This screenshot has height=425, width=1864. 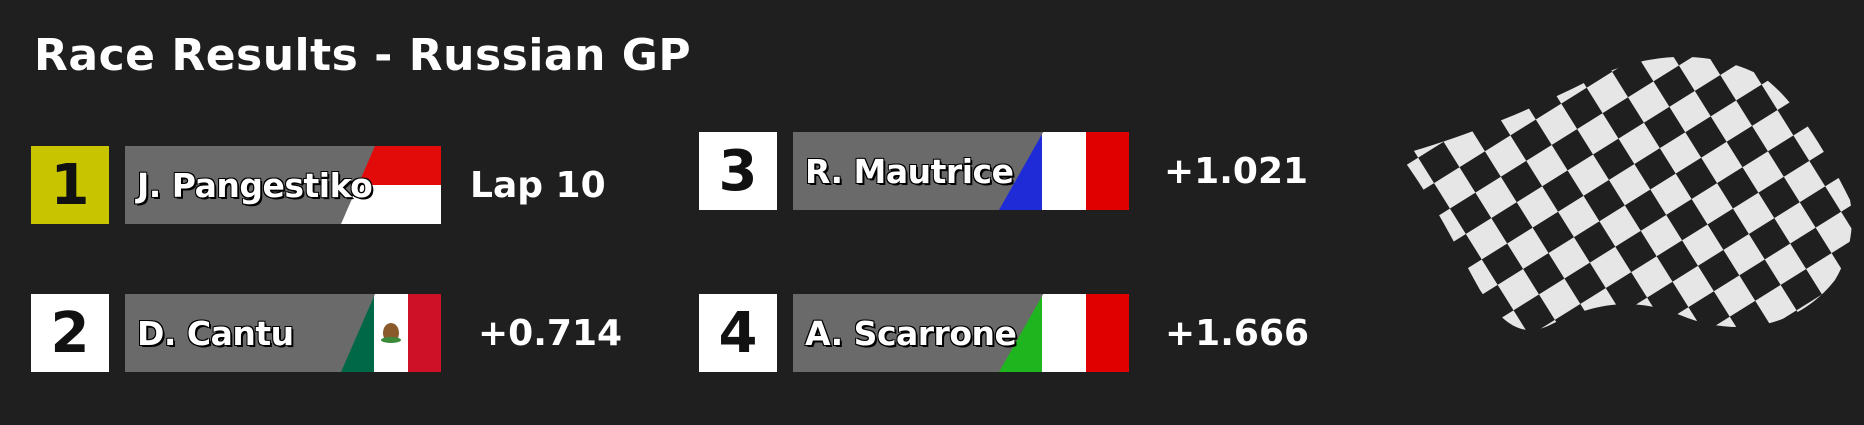 I want to click on driver-name: J. Pangestiko, so click(x=255, y=185).